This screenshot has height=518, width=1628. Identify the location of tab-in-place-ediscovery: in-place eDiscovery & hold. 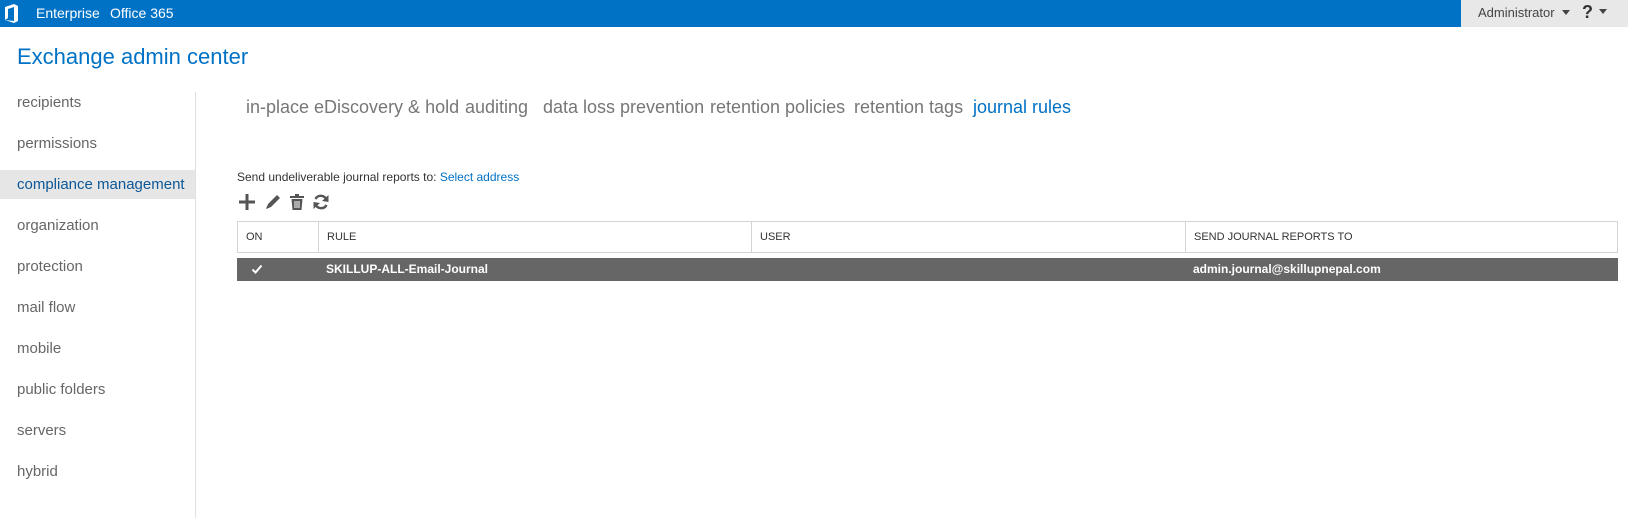
(352, 107).